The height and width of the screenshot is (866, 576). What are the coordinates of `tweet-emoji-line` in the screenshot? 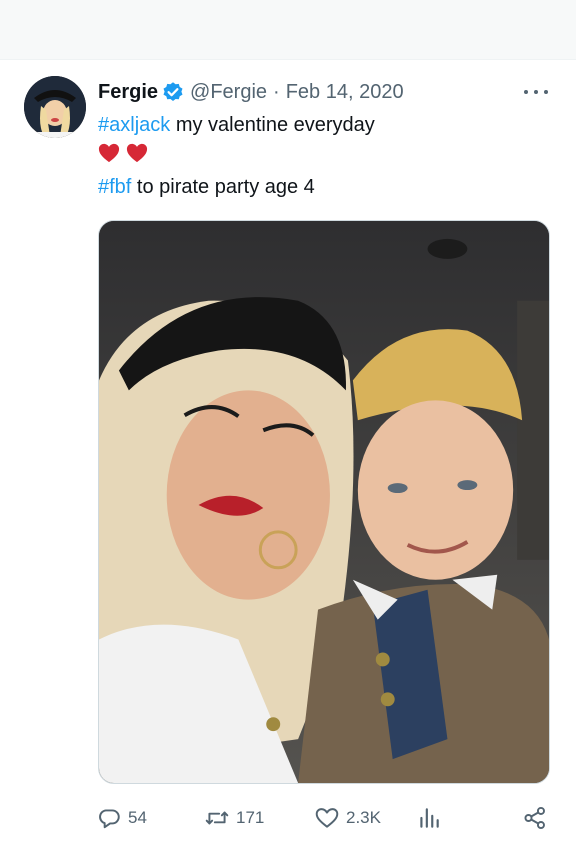 It's located at (123, 153).